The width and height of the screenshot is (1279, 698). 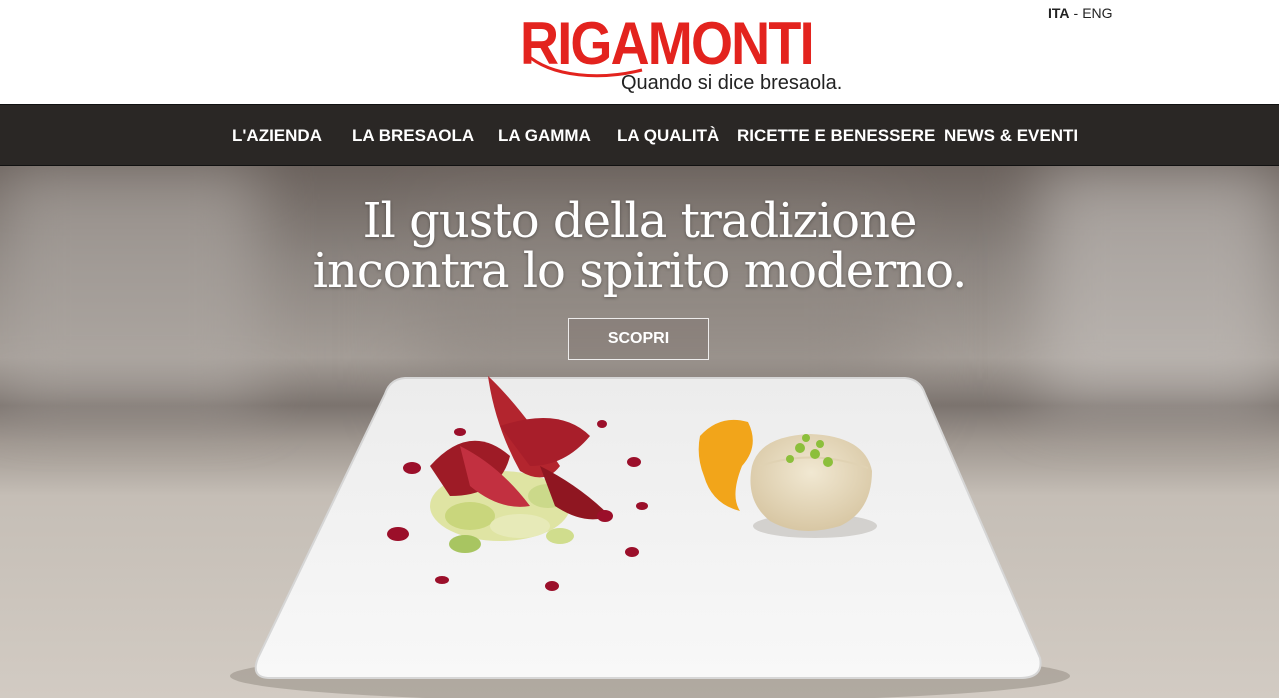 What do you see at coordinates (544, 136) in the screenshot?
I see `nav-item-gamma: LA GAMMA` at bounding box center [544, 136].